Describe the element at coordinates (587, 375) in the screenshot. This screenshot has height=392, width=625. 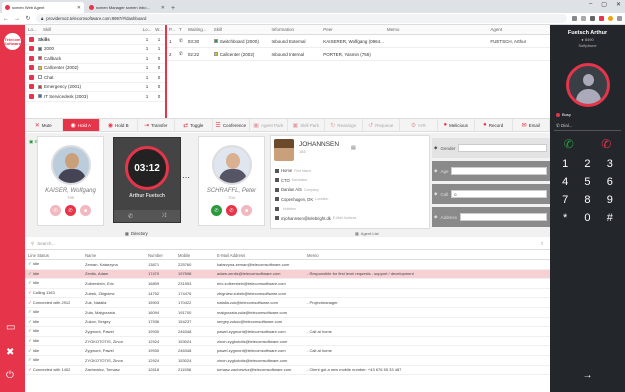
I see `arrow-right-icon: →` at that location.